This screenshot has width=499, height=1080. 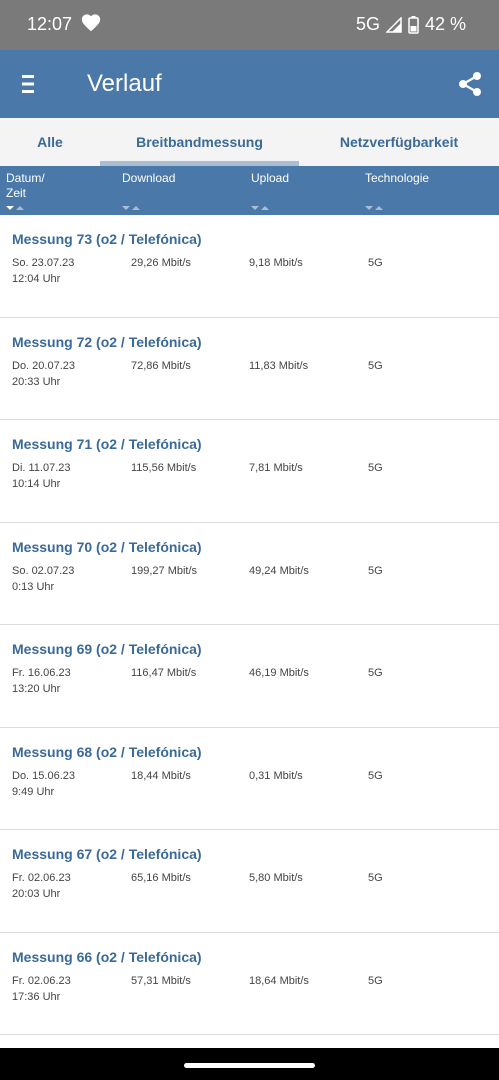 I want to click on network-type: 5G, so click(x=367, y=24).